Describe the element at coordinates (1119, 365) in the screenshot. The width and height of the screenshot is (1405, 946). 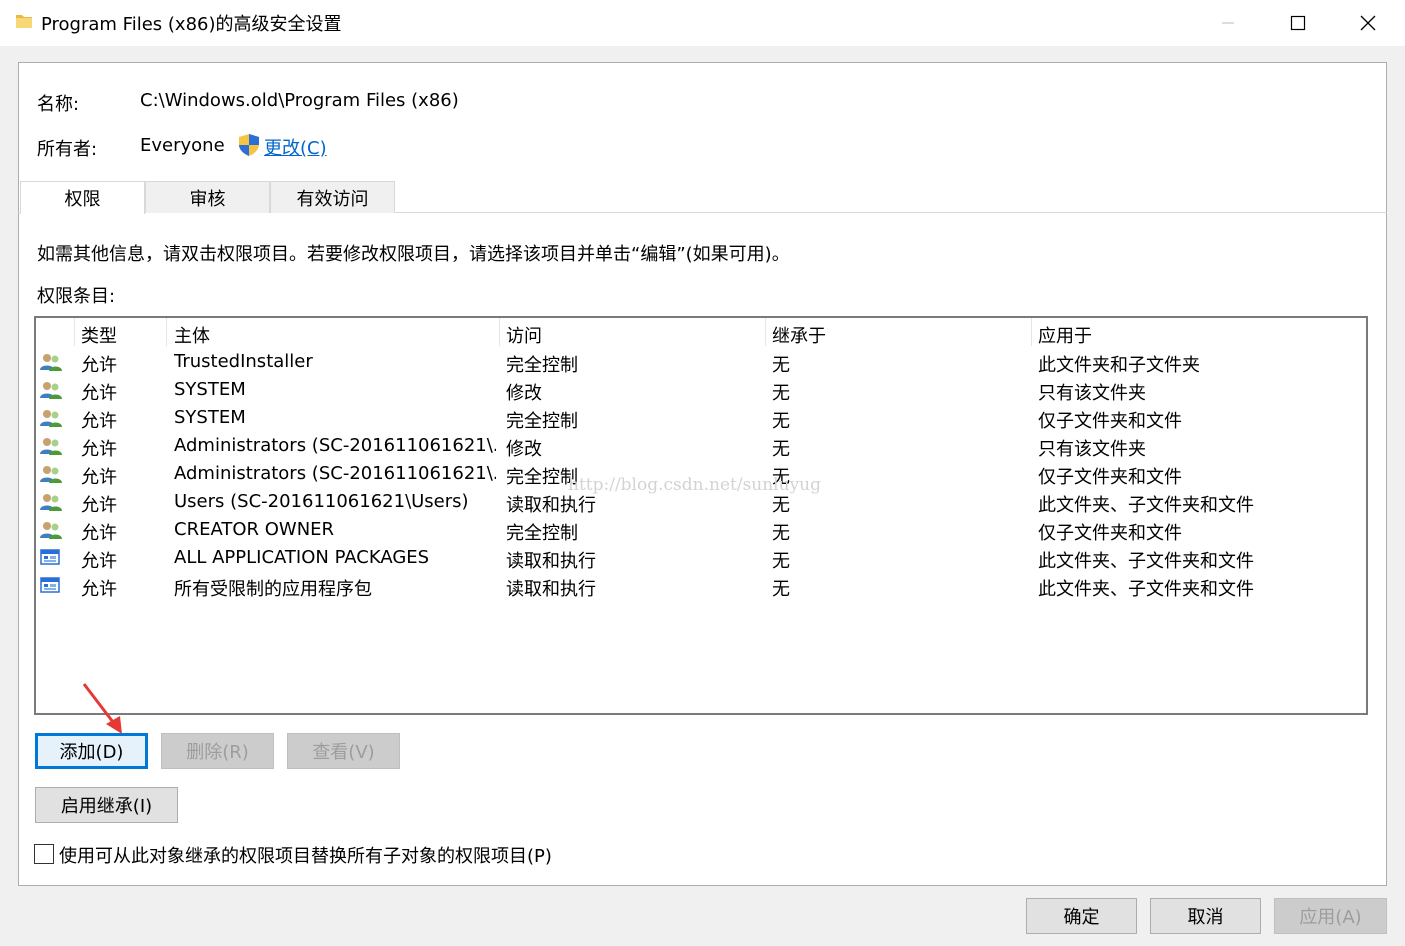
I see `cell-applies-to: 此文件夹和子文件夹` at that location.